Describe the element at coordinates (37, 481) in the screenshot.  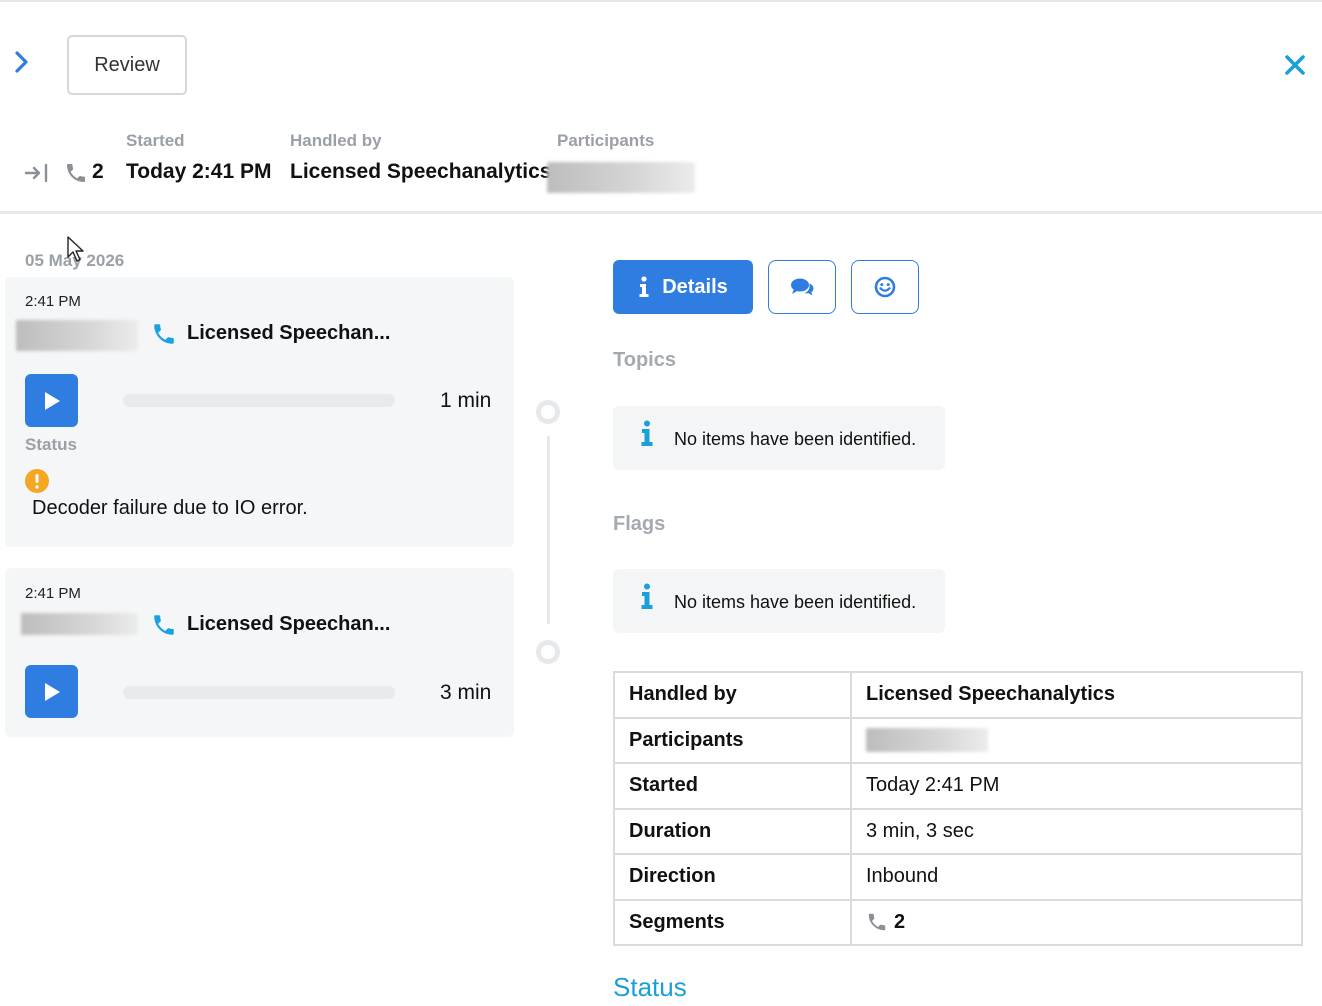
I see `warning-icon` at that location.